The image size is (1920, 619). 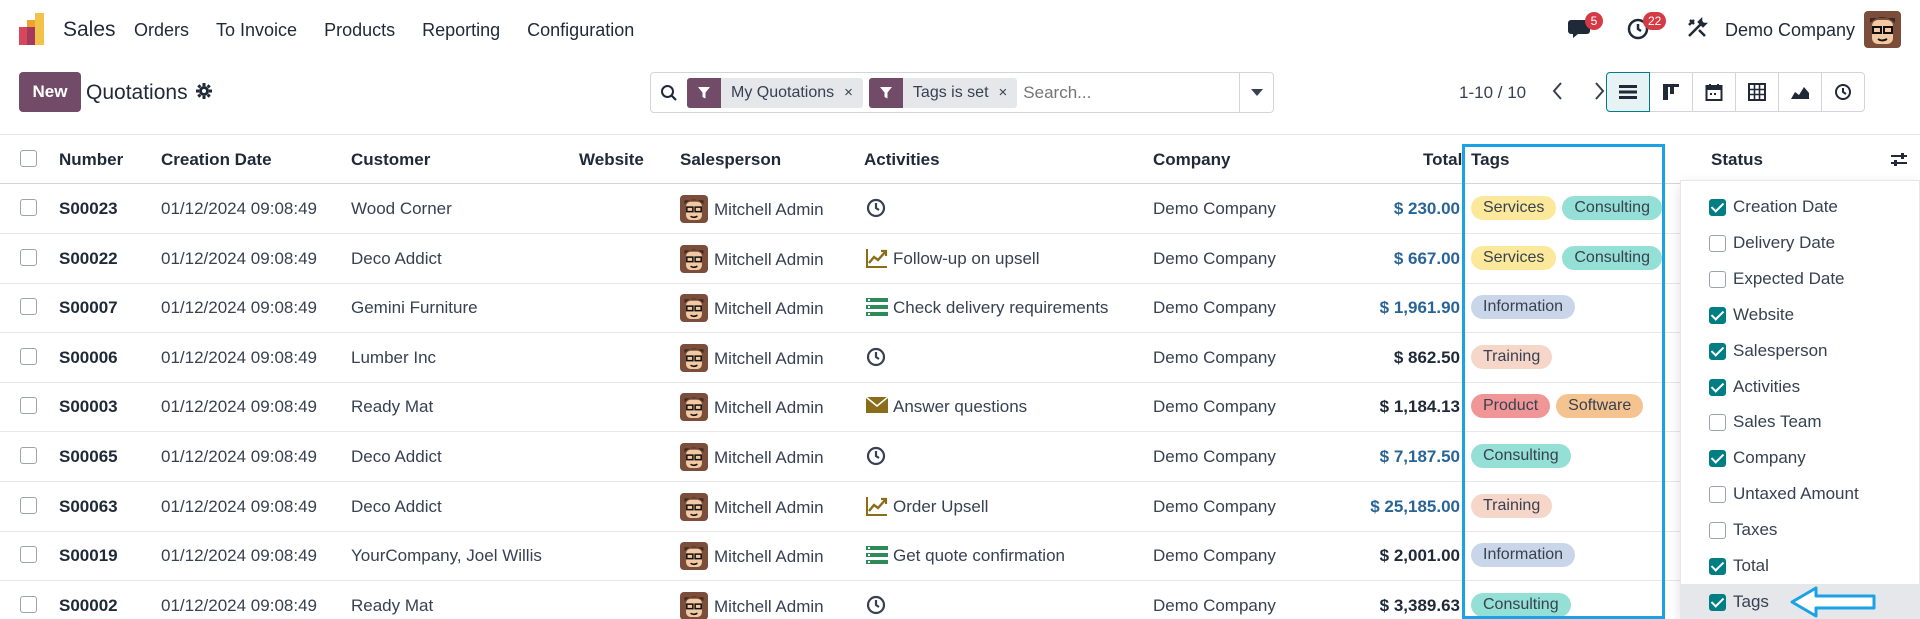 I want to click on column-tags: Tags, so click(x=1490, y=160).